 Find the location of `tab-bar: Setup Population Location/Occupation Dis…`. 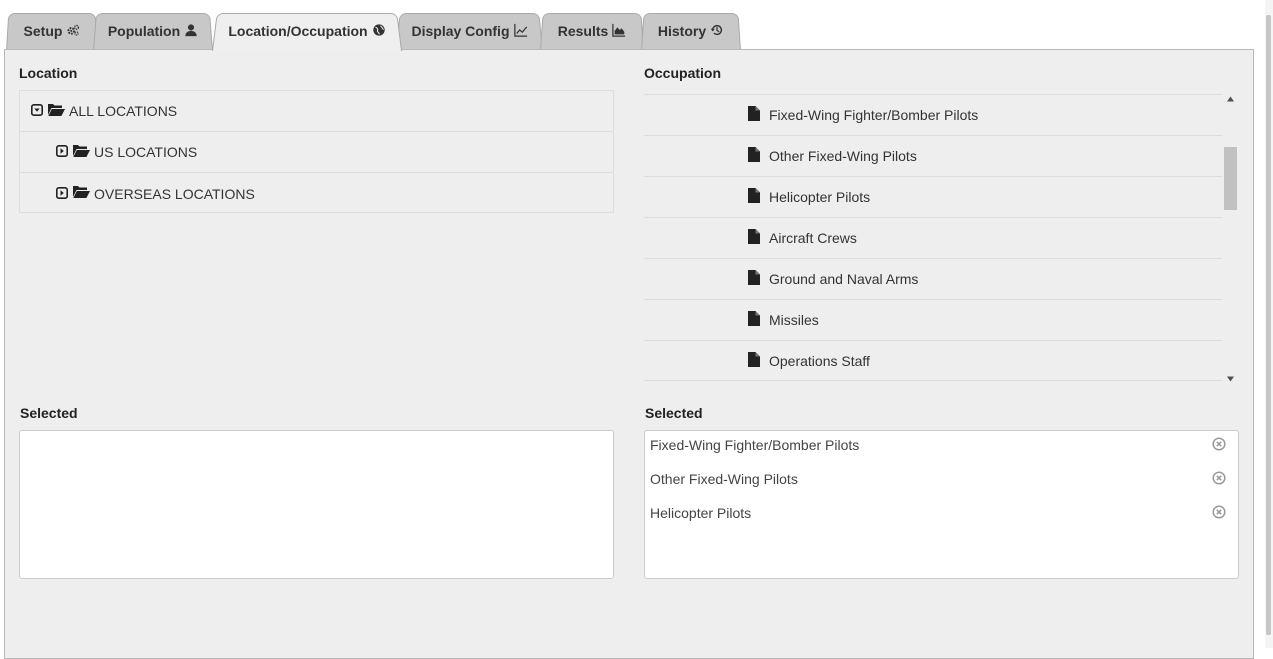

tab-bar: Setup Population Location/Occupation Dis… is located at coordinates (636, 26).